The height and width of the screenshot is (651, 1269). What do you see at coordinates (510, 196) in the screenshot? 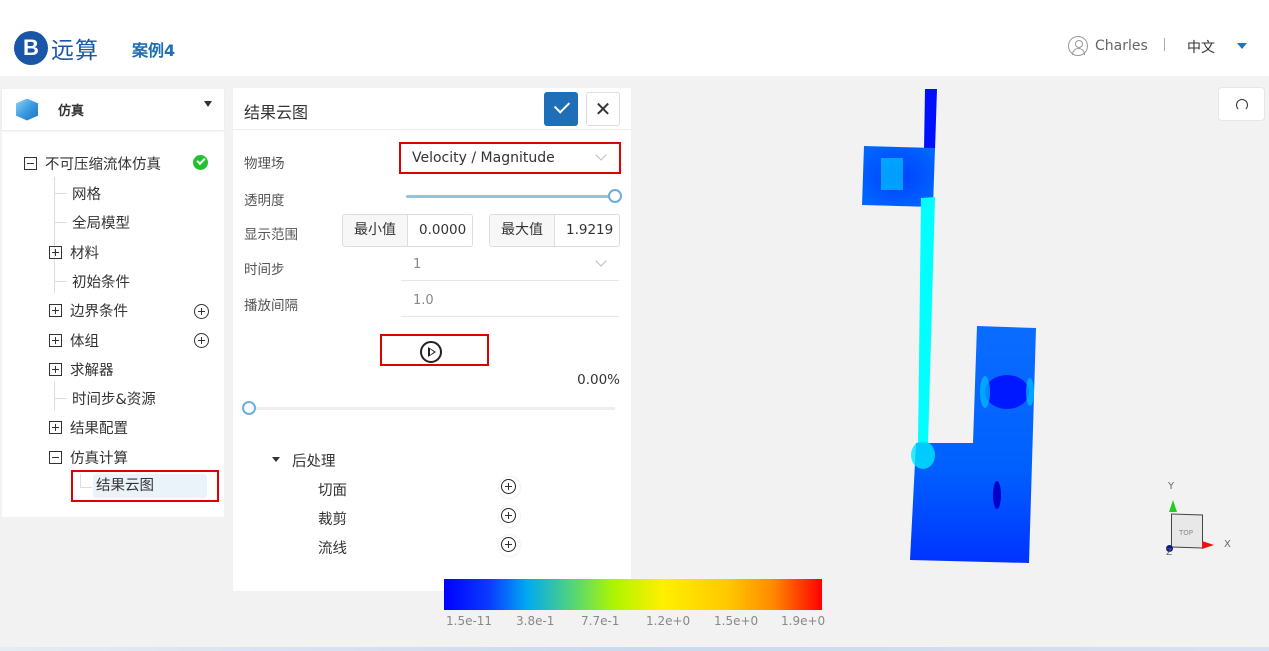
I see `opacity-slider-track` at bounding box center [510, 196].